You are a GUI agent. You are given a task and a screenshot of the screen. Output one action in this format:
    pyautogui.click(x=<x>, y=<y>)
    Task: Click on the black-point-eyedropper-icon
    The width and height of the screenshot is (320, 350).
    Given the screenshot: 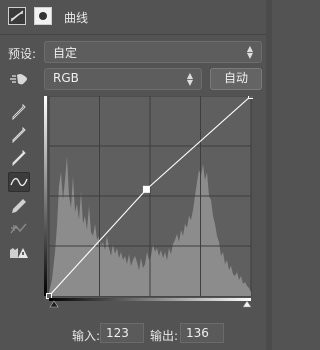 What is the action you would take?
    pyautogui.click(x=19, y=112)
    